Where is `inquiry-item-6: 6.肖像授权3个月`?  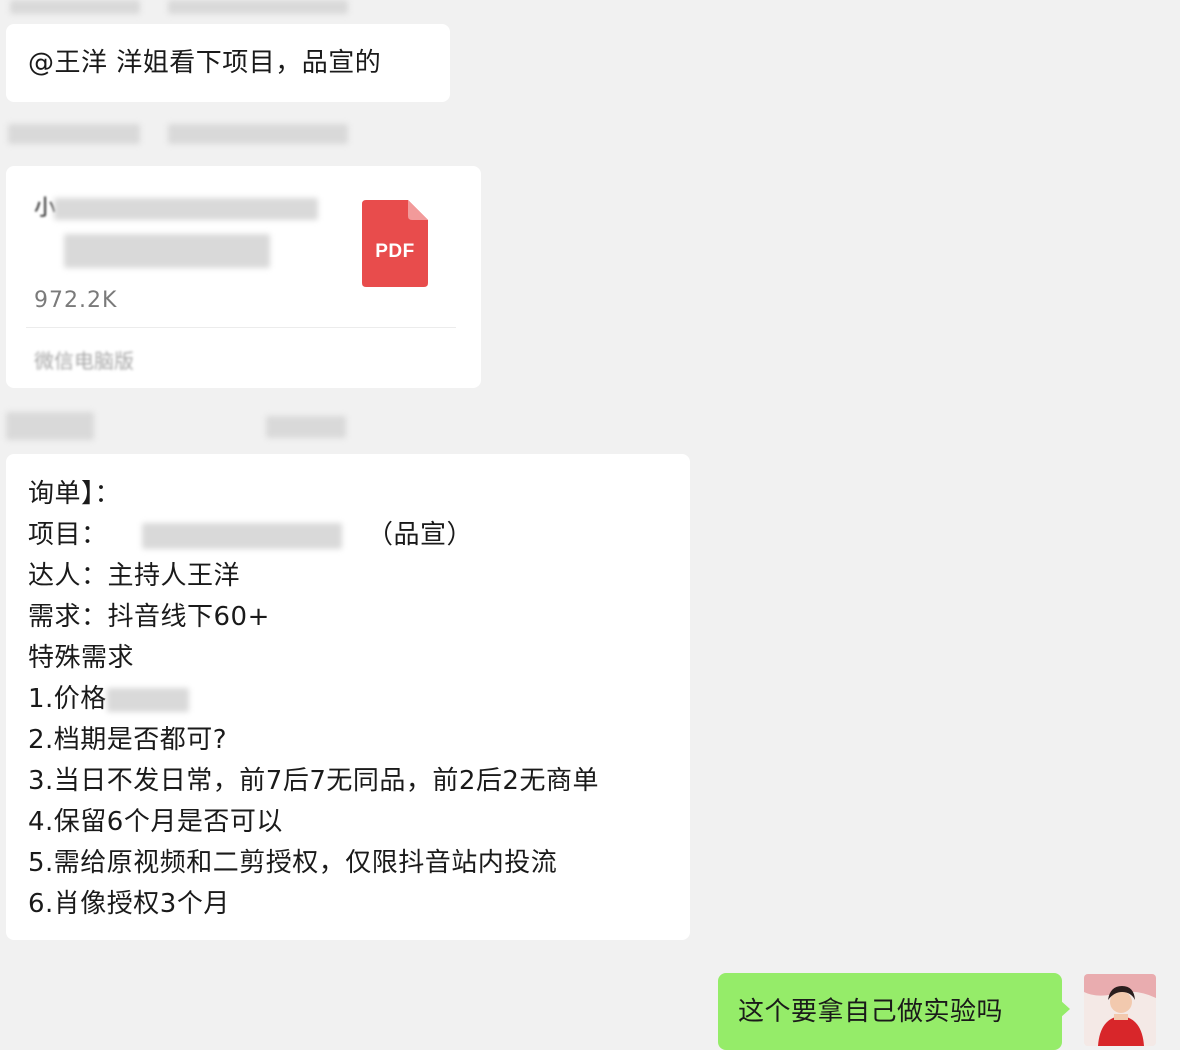 inquiry-item-6: 6.肖像授权3个月 is located at coordinates (129, 904).